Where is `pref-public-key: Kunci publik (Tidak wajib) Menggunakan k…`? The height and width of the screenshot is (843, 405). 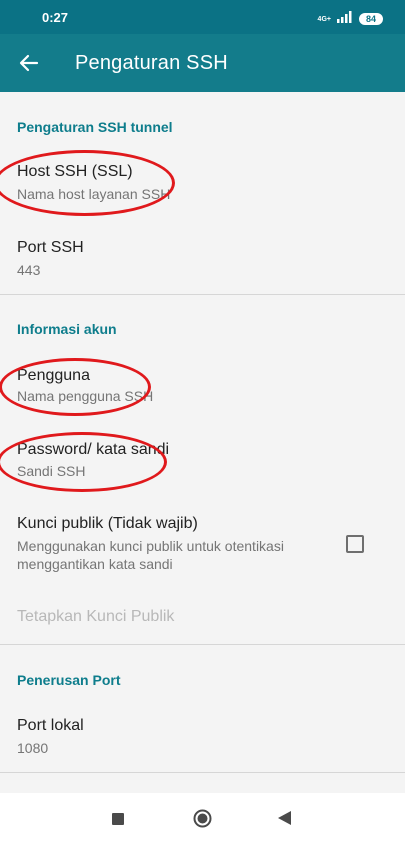
pref-public-key: Kunci publik (Tidak wajib) Menggunakan k… is located at coordinates (202, 541).